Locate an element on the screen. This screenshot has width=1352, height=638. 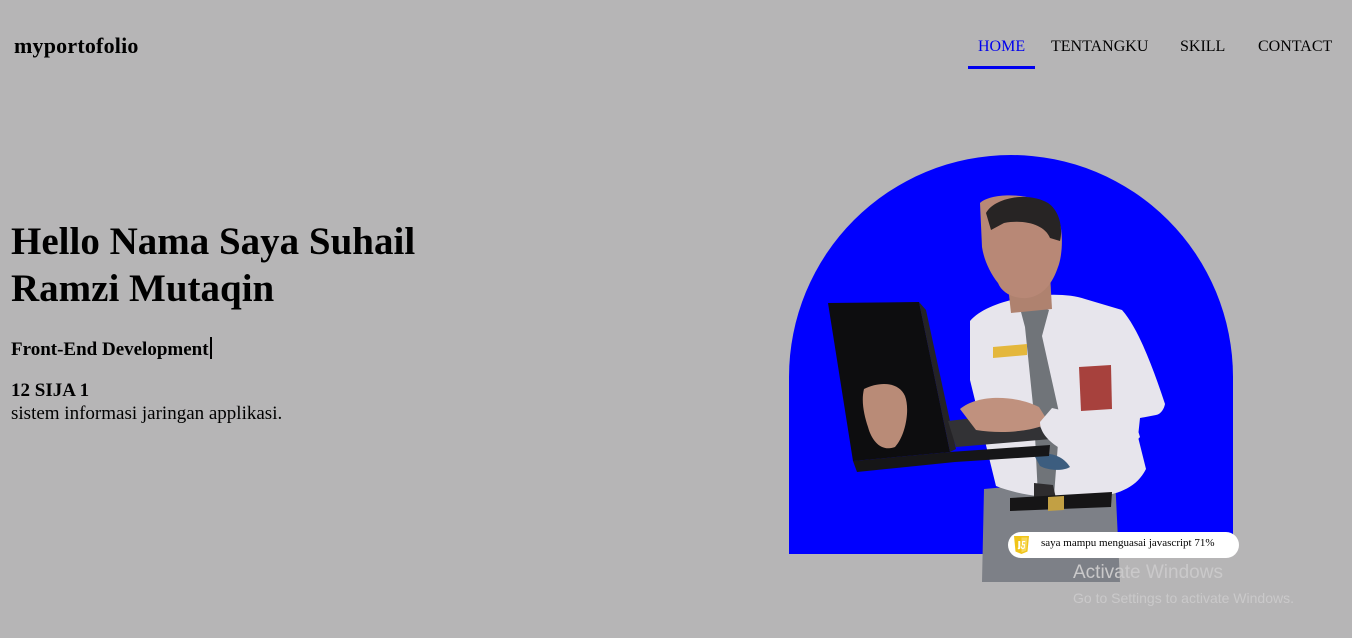
skill-badge-text: saya mampu menguasai javascript 71% is located at coordinates (1128, 543).